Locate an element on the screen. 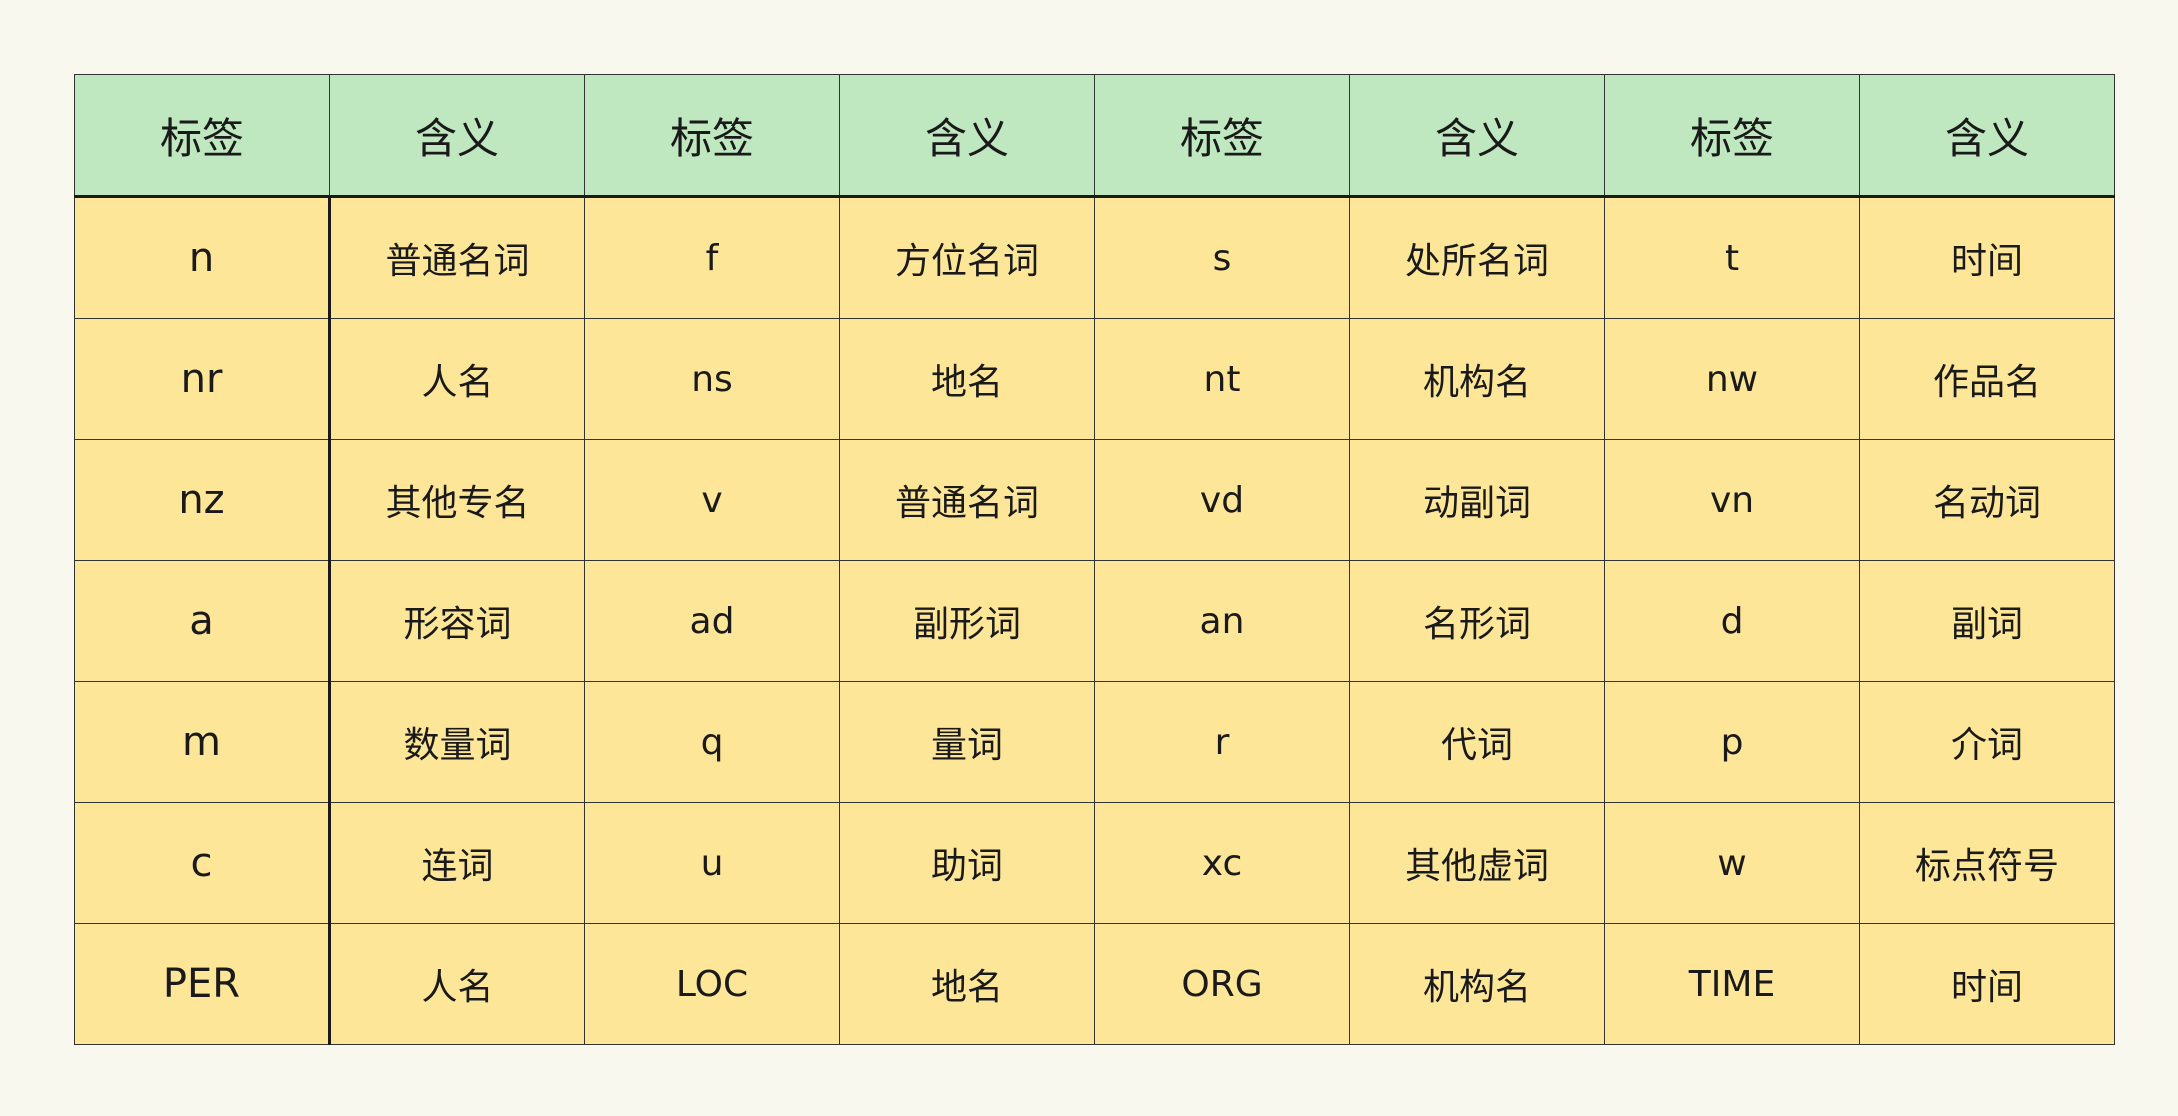  meaning-cell: 方位名词 is located at coordinates (967, 257).